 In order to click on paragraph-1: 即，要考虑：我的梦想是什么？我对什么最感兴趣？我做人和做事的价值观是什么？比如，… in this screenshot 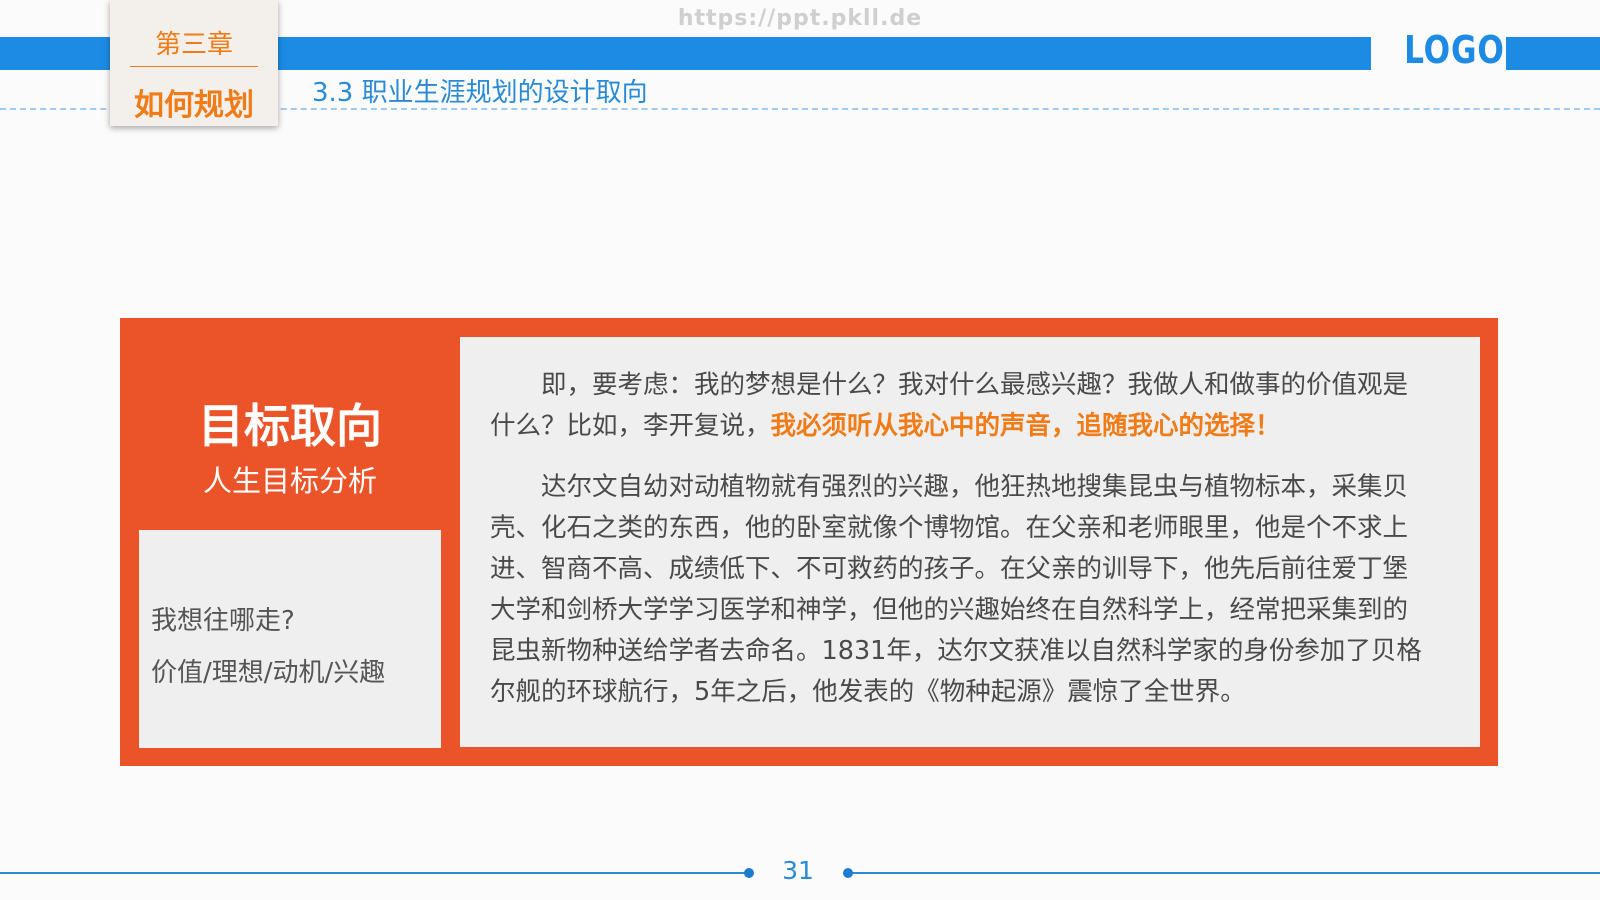, I will do `click(960, 406)`.